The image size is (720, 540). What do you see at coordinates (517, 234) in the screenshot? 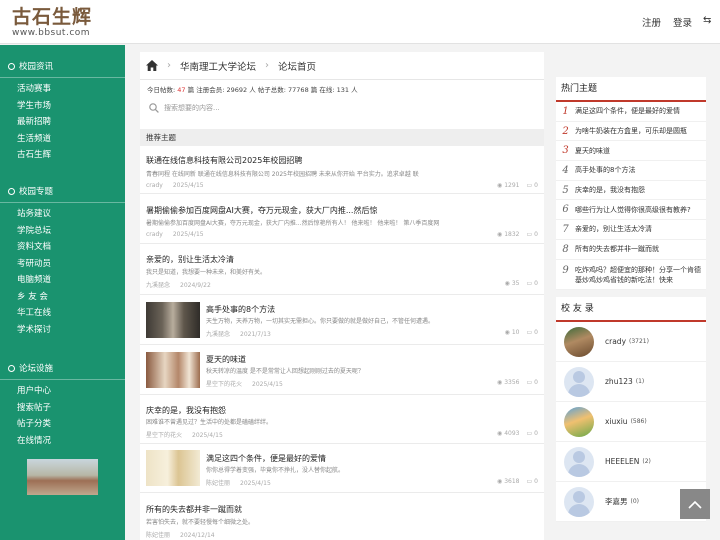
I see `post-counts: ◉ 1832 ▭ 0` at bounding box center [517, 234].